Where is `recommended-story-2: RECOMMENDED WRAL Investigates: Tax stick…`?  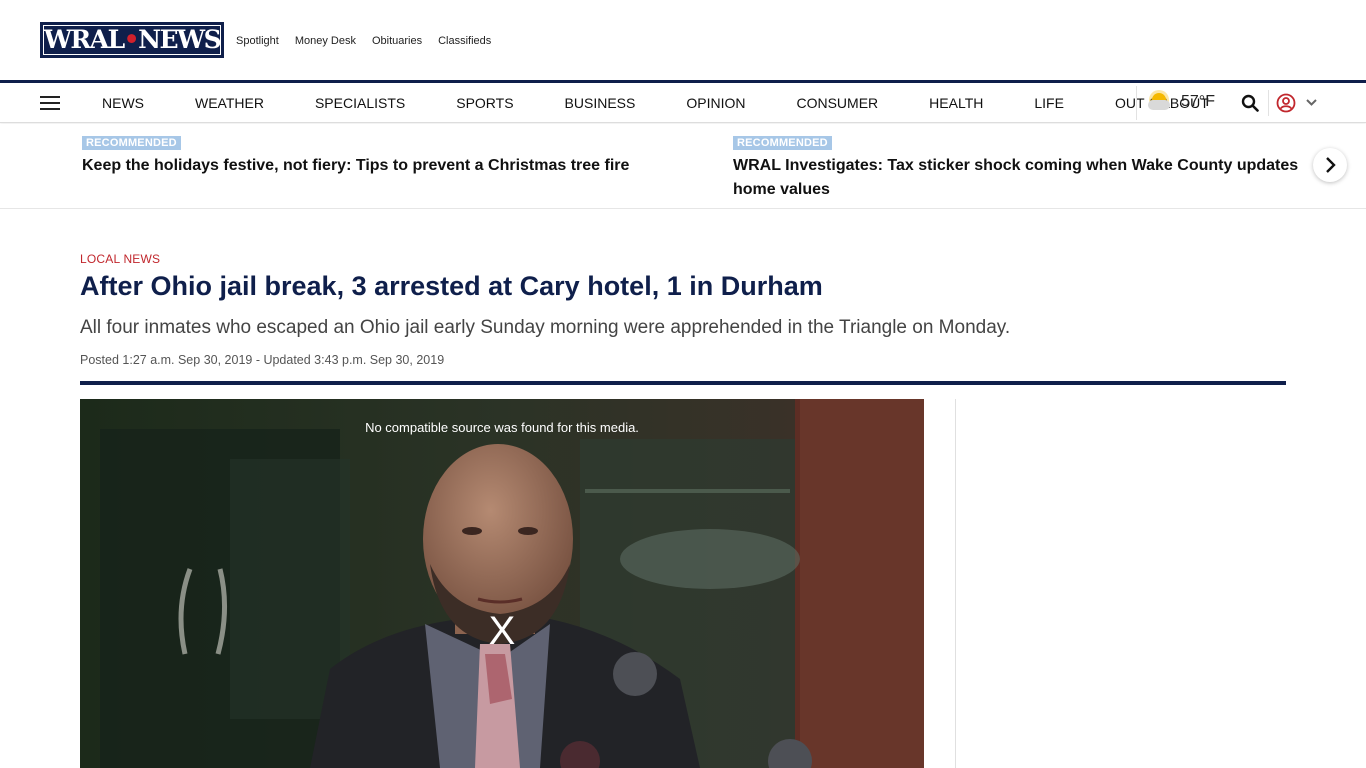
recommended-story-2: RECOMMENDED WRAL Investigates: Tax stick… is located at coordinates (1015, 167).